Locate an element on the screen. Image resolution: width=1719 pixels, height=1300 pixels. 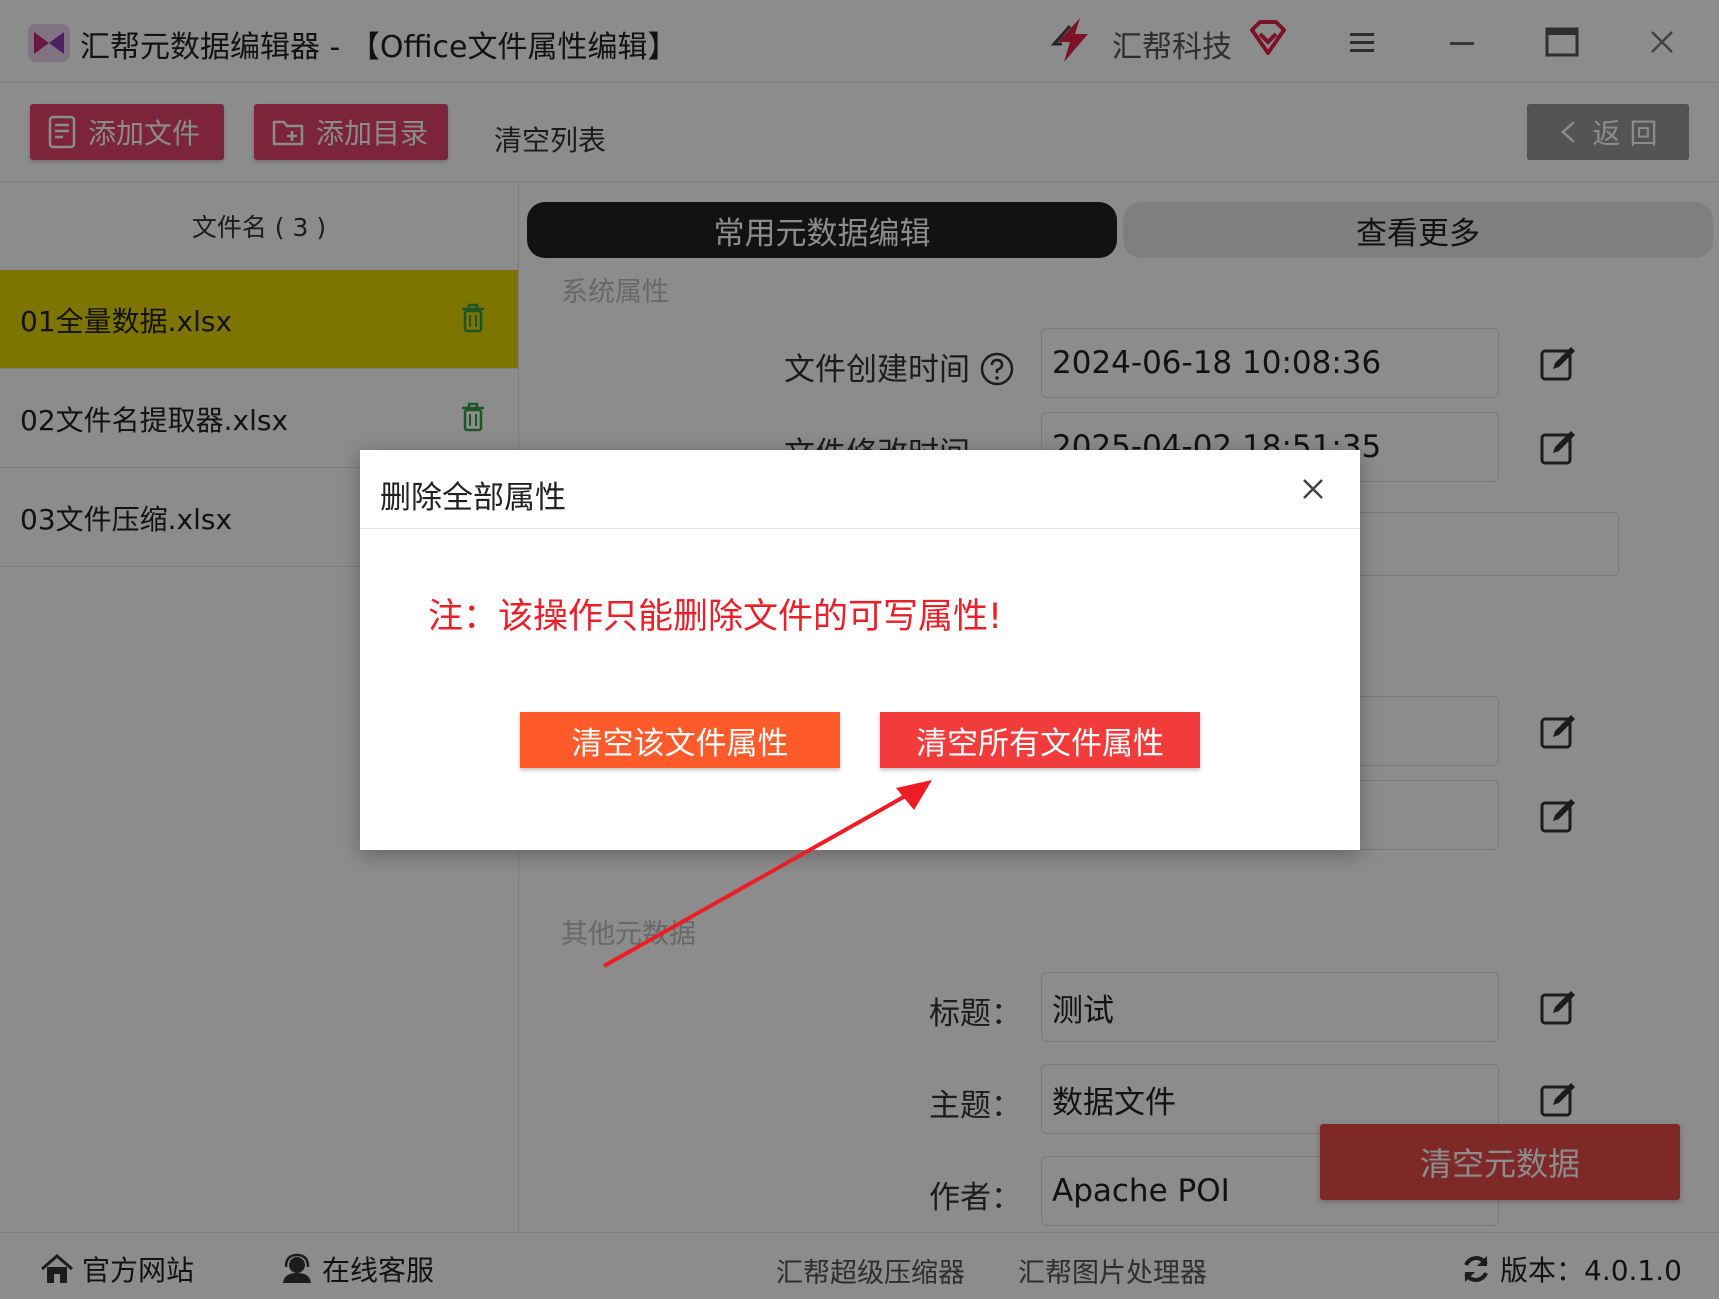
clear-this-file-properties-button: 清空该文件属性 is located at coordinates (680, 740).